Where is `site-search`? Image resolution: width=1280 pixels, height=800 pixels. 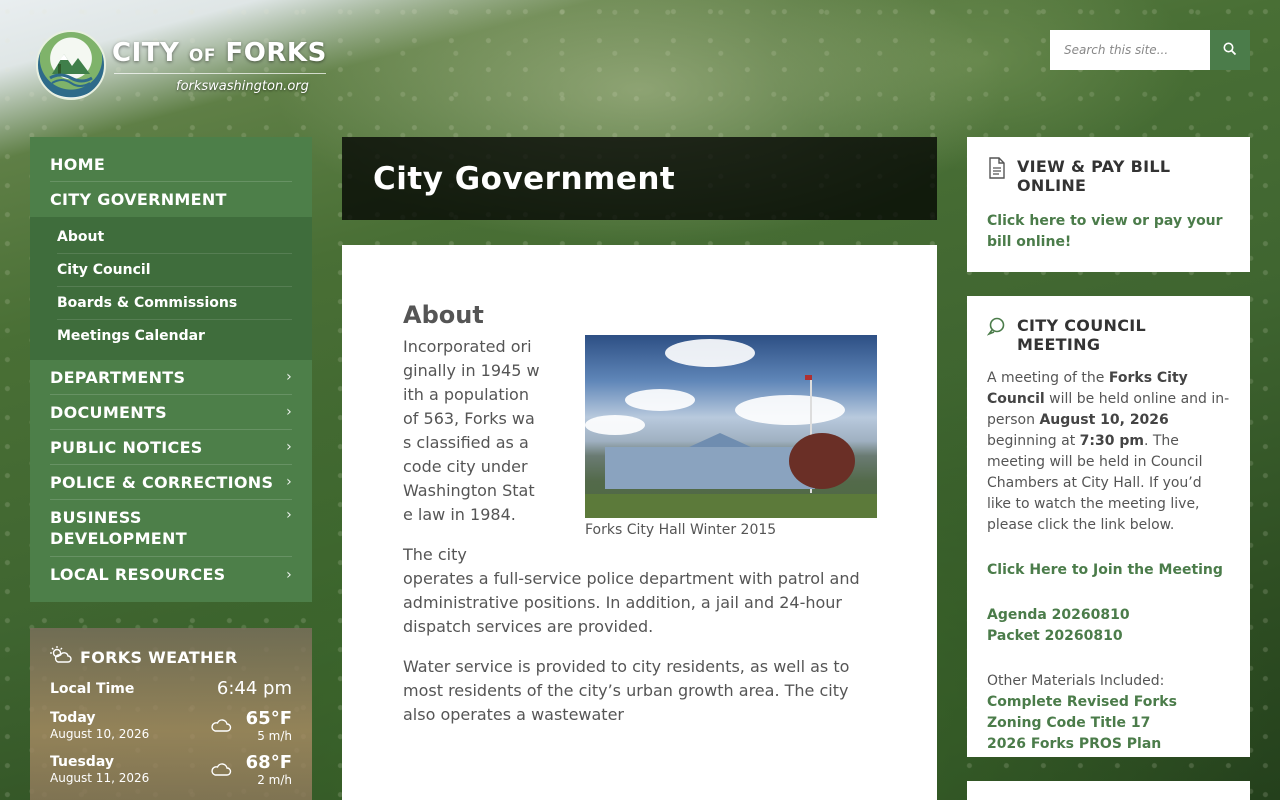 site-search is located at coordinates (1150, 50).